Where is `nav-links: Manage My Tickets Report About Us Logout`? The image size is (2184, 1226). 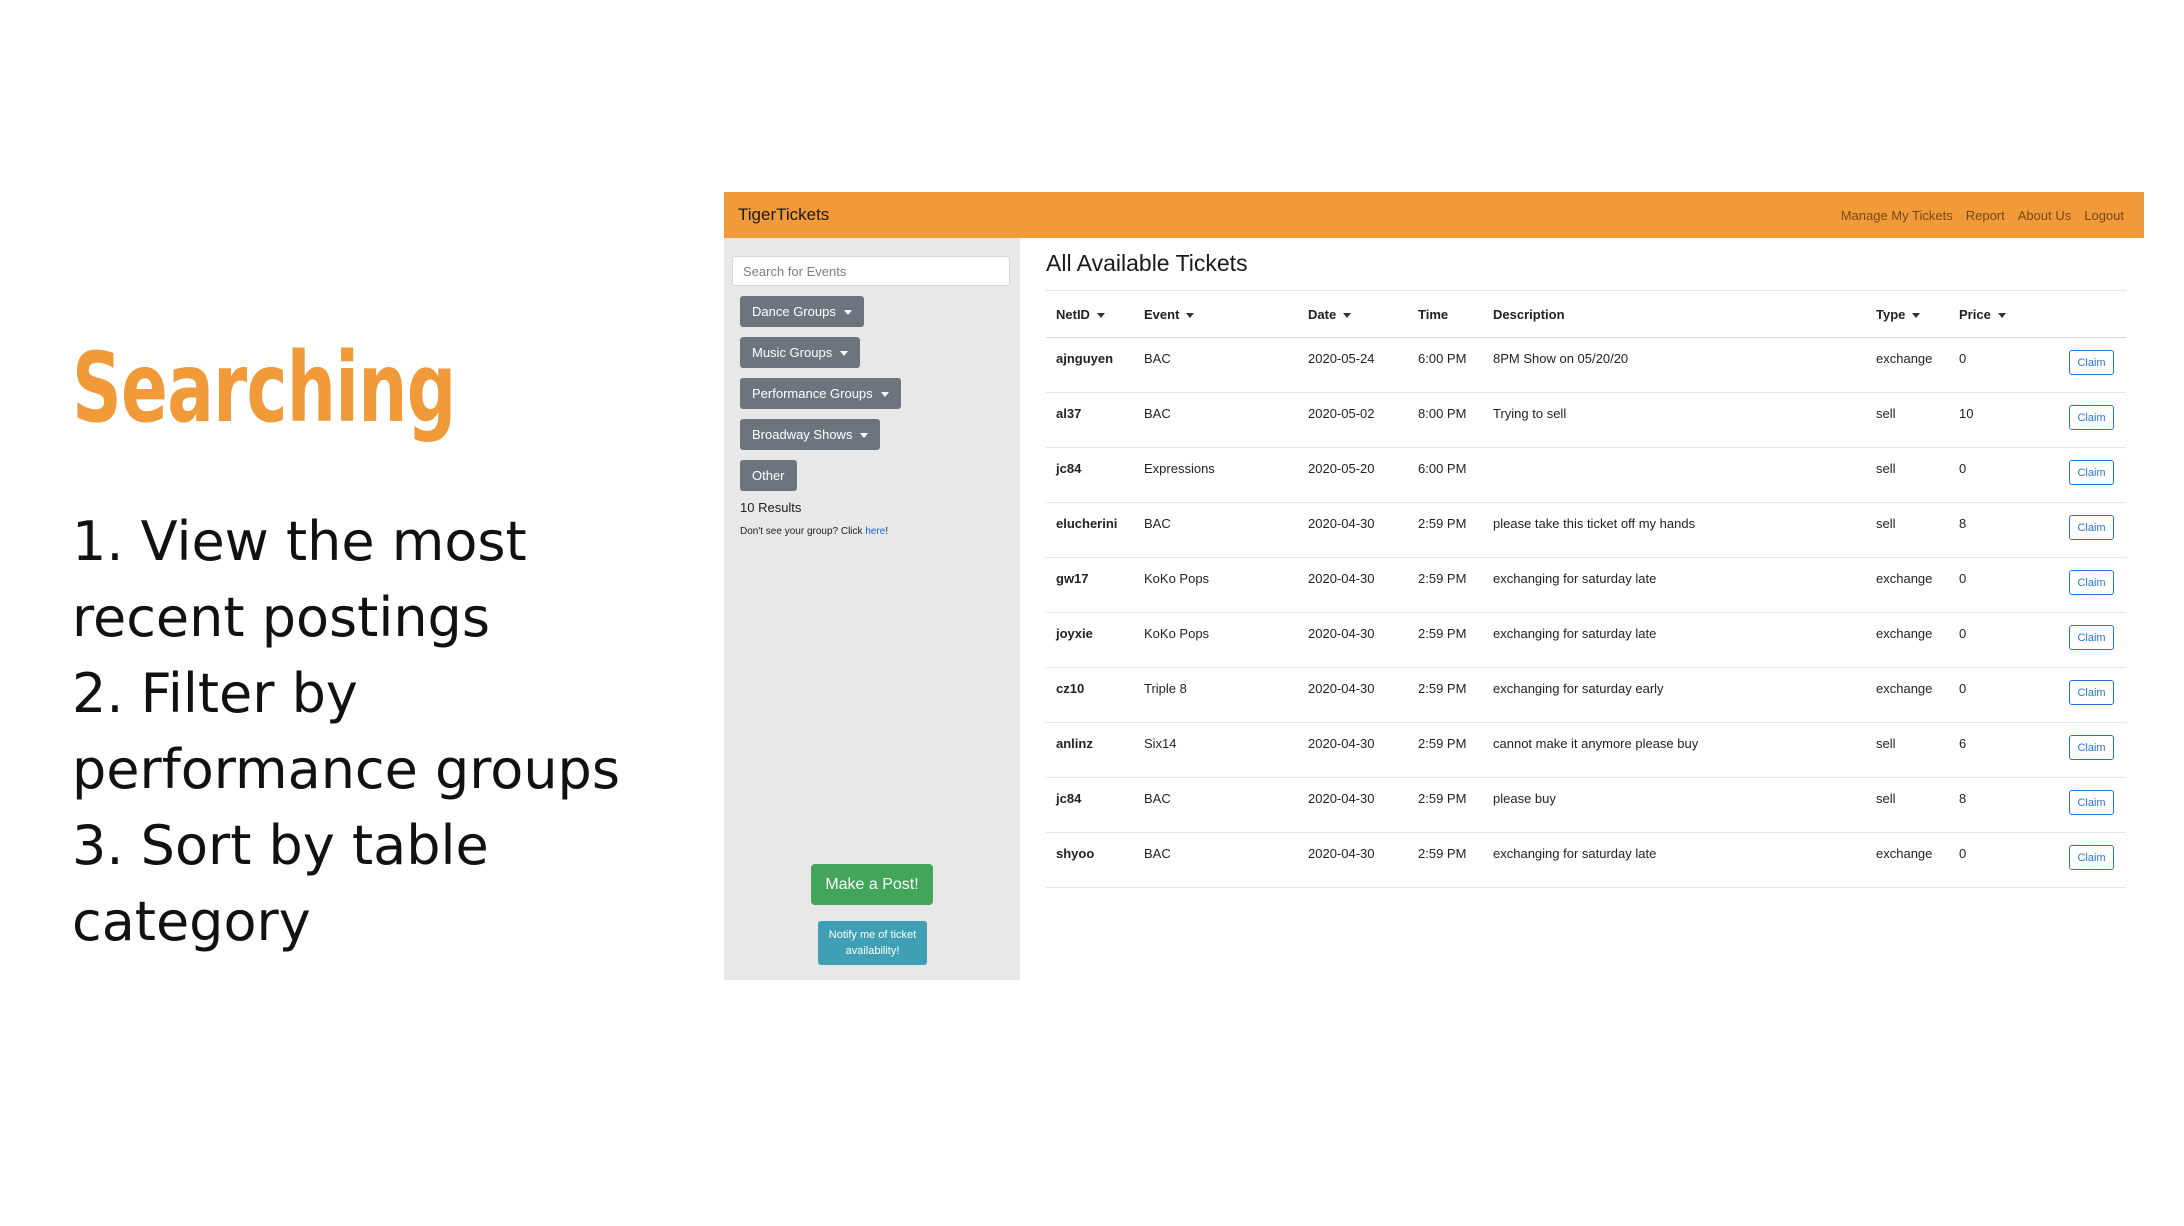 nav-links: Manage My Tickets Report About Us Logout is located at coordinates (1982, 215).